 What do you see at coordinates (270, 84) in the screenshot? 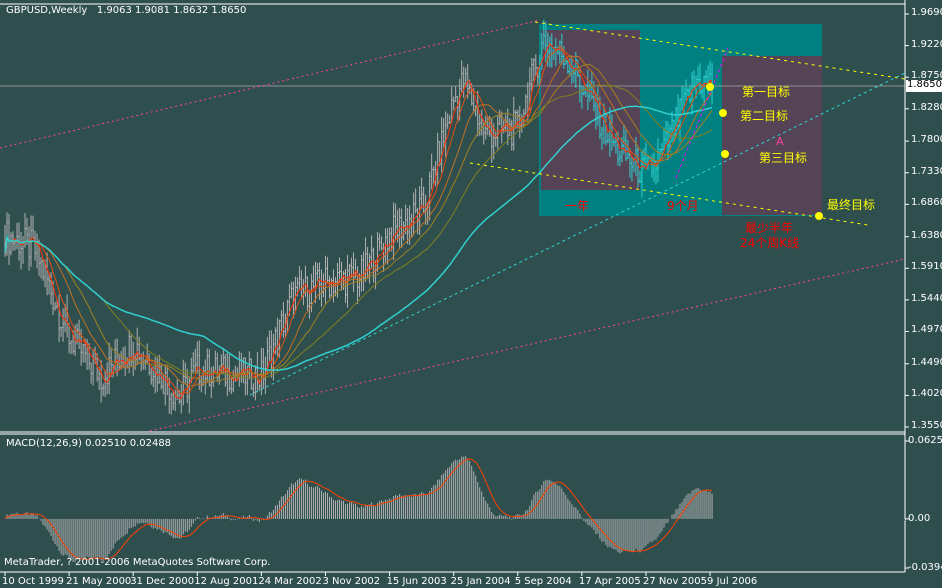
I see `upper-channel-line` at bounding box center [270, 84].